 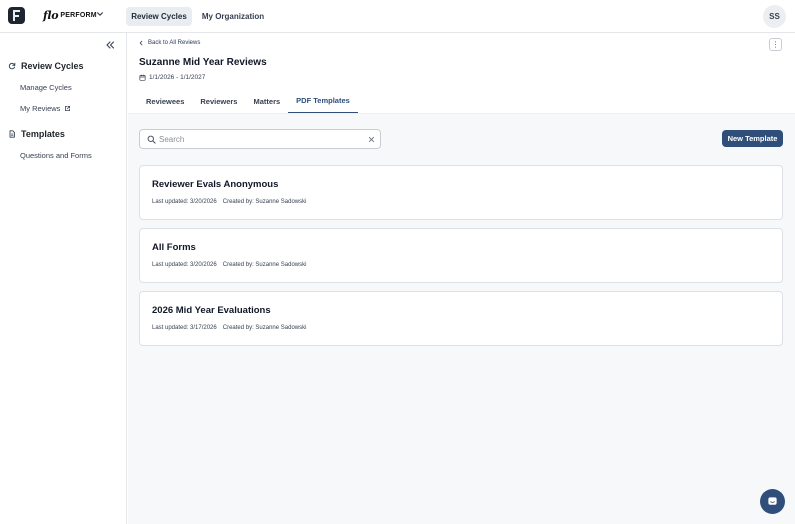 I want to click on sidebar-item-my-reviews: My Reviews, so click(x=45, y=108).